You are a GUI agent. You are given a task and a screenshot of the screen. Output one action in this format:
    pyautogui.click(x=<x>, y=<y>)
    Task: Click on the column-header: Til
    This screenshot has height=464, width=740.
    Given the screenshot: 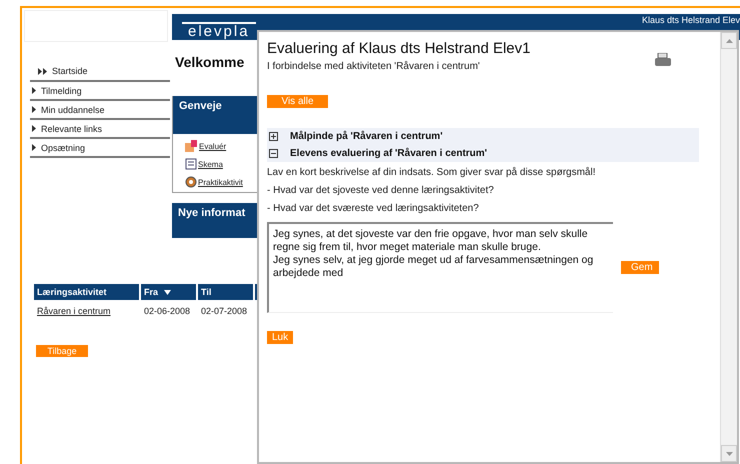 What is the action you would take?
    pyautogui.click(x=225, y=292)
    